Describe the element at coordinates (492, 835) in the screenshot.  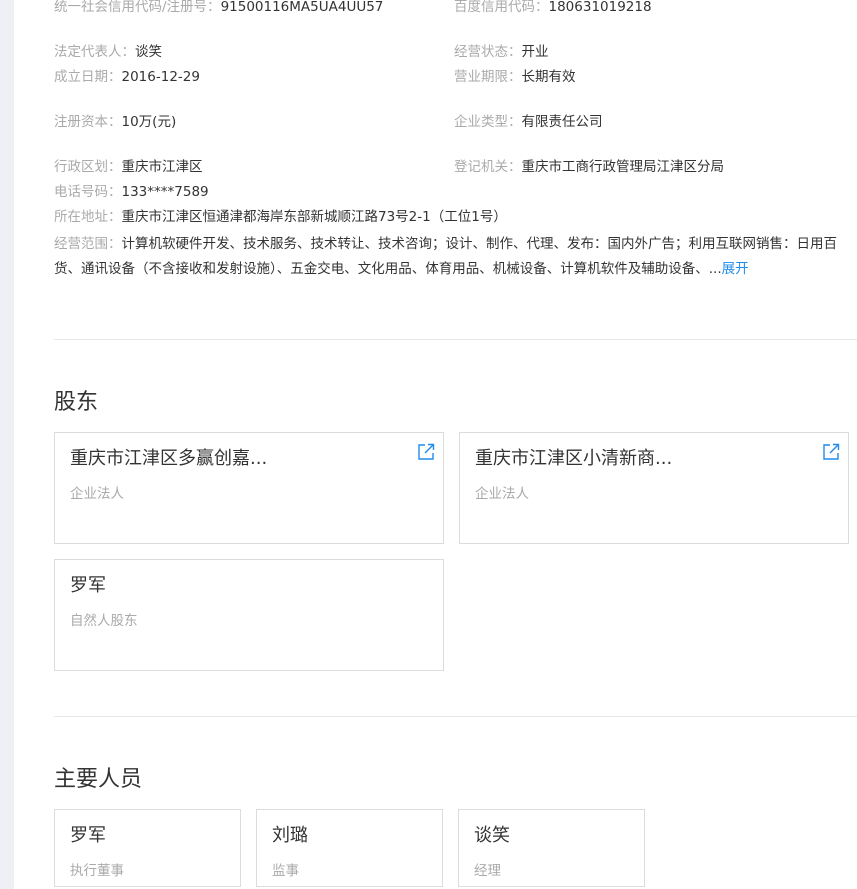
I see `person-name: 谈笑` at that location.